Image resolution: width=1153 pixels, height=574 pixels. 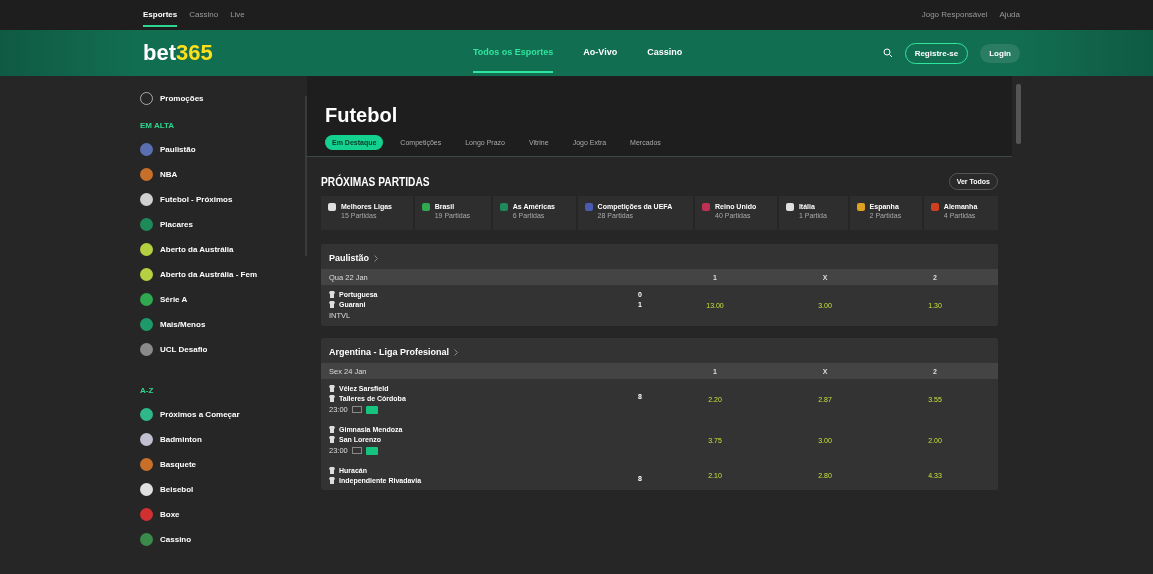 What do you see at coordinates (349, 258) in the screenshot?
I see `competition-link: Paulistão` at bounding box center [349, 258].